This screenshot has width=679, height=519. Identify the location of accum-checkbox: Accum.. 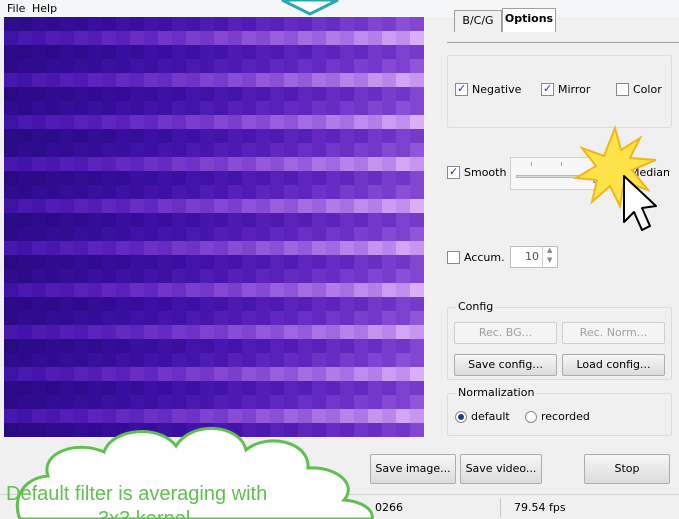
(476, 257).